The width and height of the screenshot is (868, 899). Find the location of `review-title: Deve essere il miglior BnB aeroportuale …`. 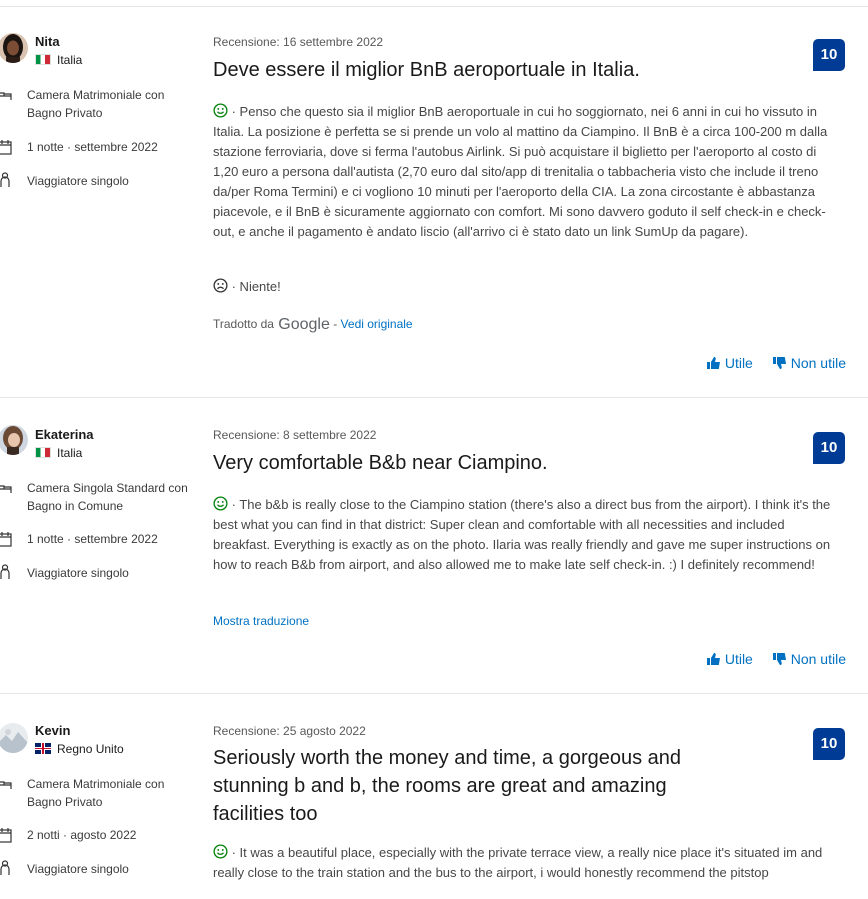

review-title: Deve essere il miglior BnB aeroportuale … is located at coordinates (426, 70).